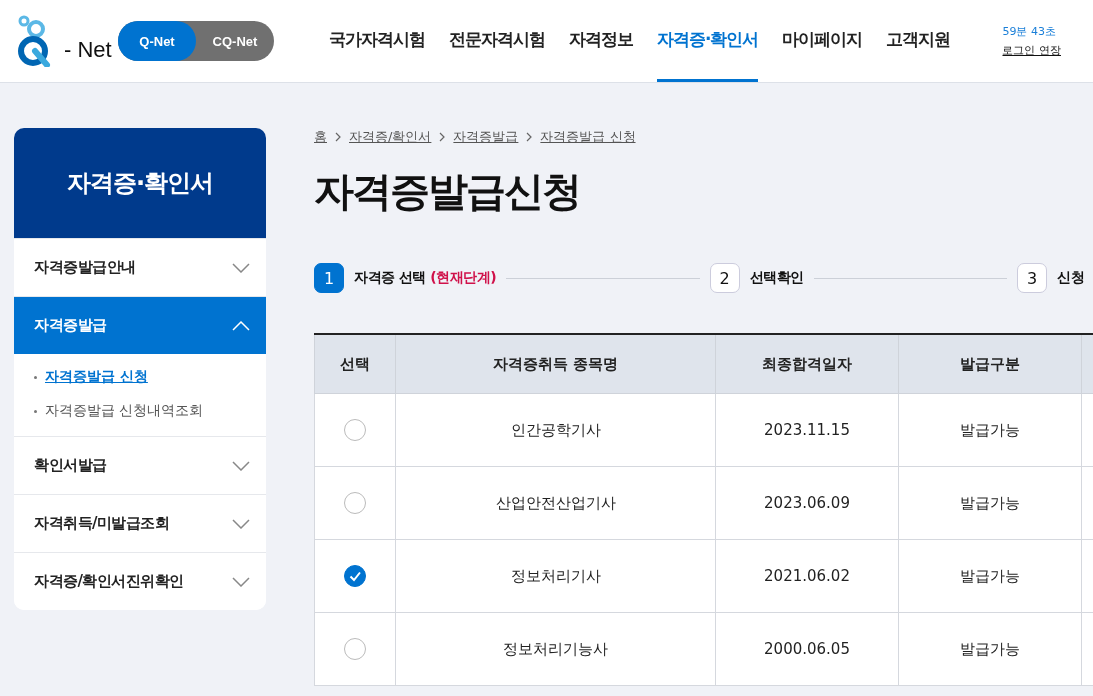 The image size is (1093, 696). Describe the element at coordinates (918, 41) in the screenshot. I see `nav-item: 고객지원` at that location.